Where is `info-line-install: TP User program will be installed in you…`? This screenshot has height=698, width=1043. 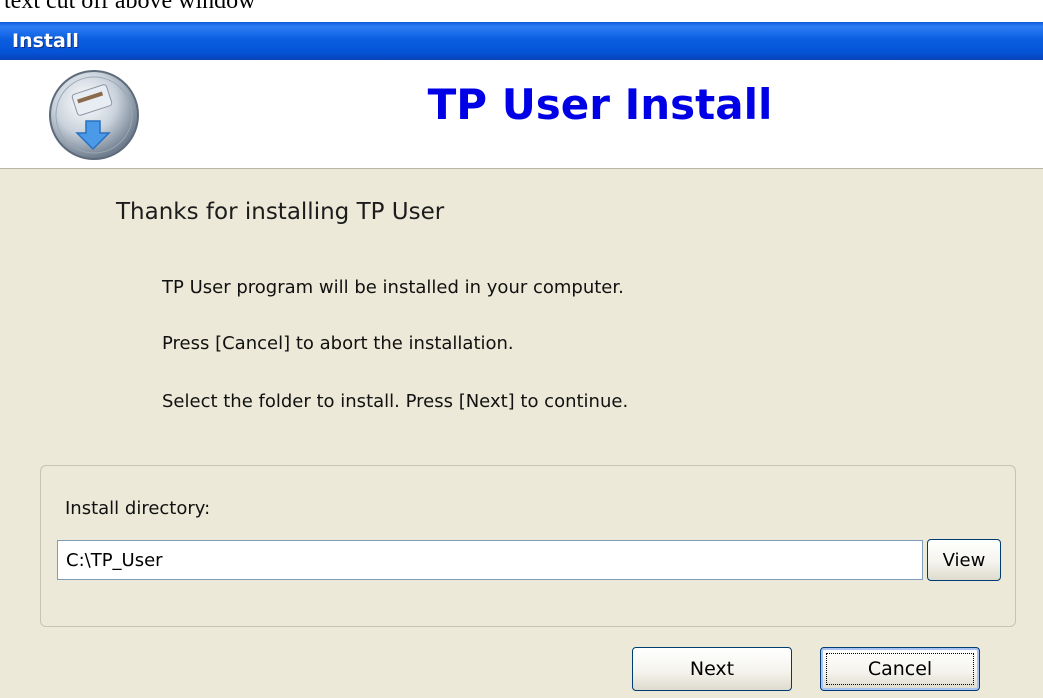 info-line-install: TP User program will be installed in you… is located at coordinates (393, 287).